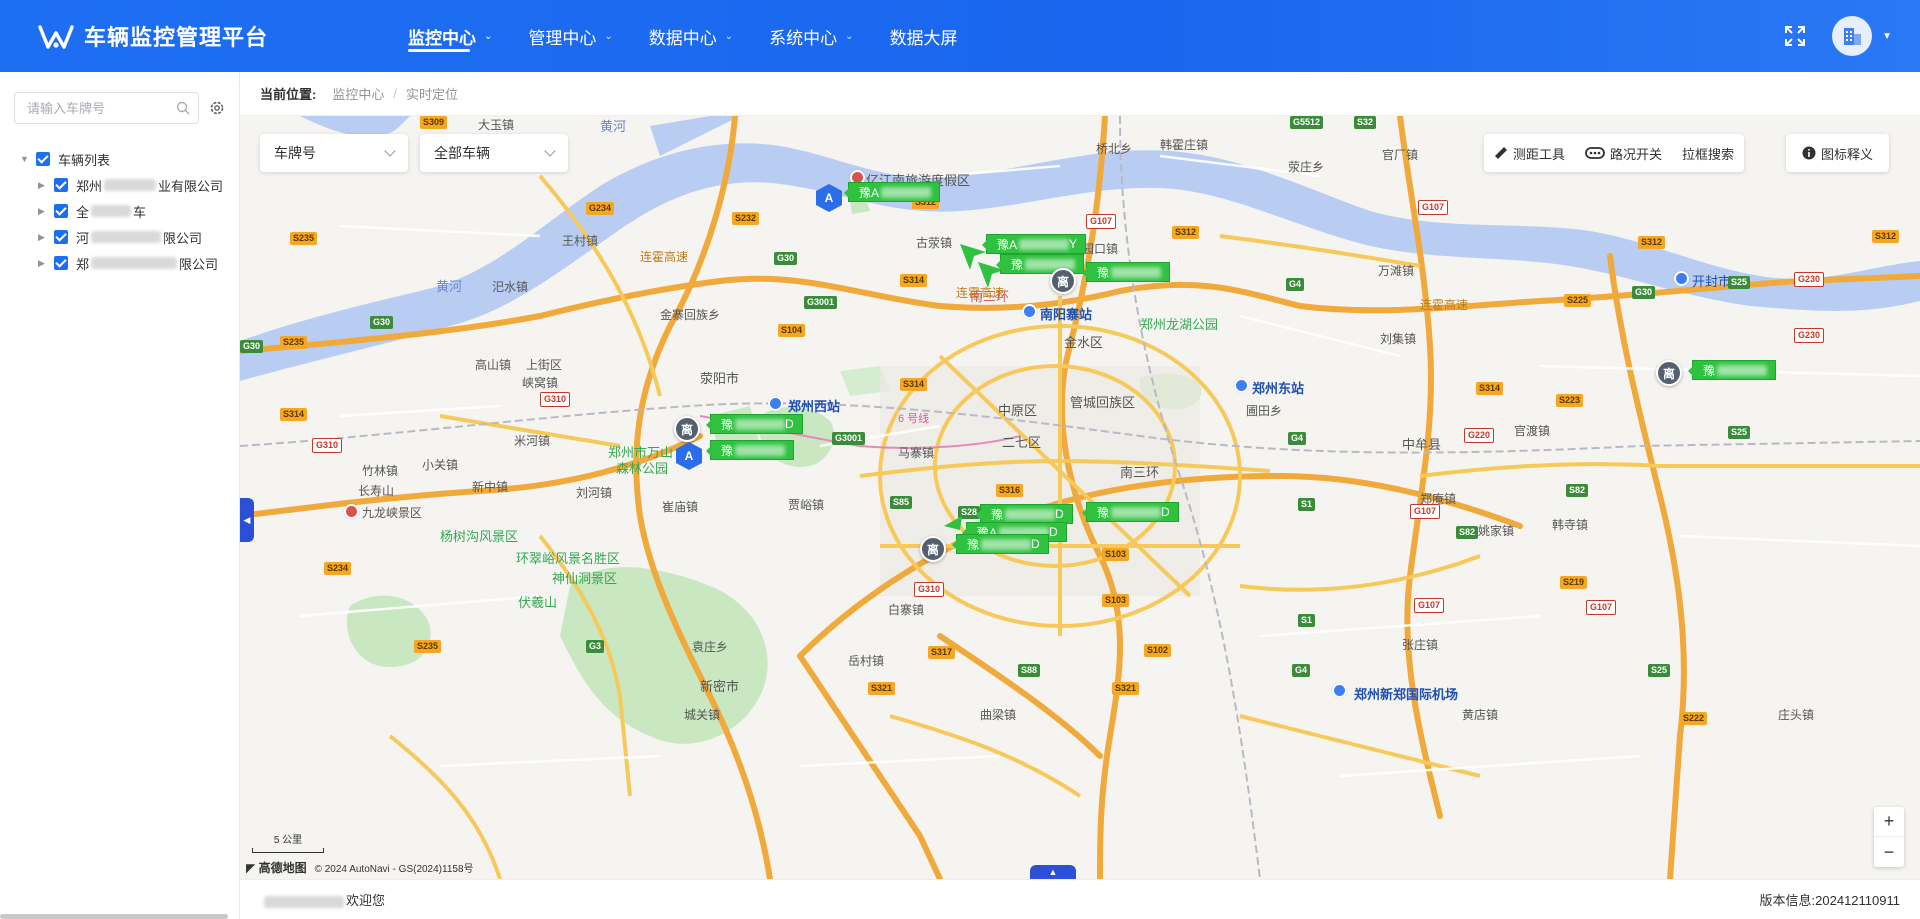 The height and width of the screenshot is (919, 1920). Describe the element at coordinates (1034, 244) in the screenshot. I see `vehicle-plate-tag: 豫A Y` at that location.